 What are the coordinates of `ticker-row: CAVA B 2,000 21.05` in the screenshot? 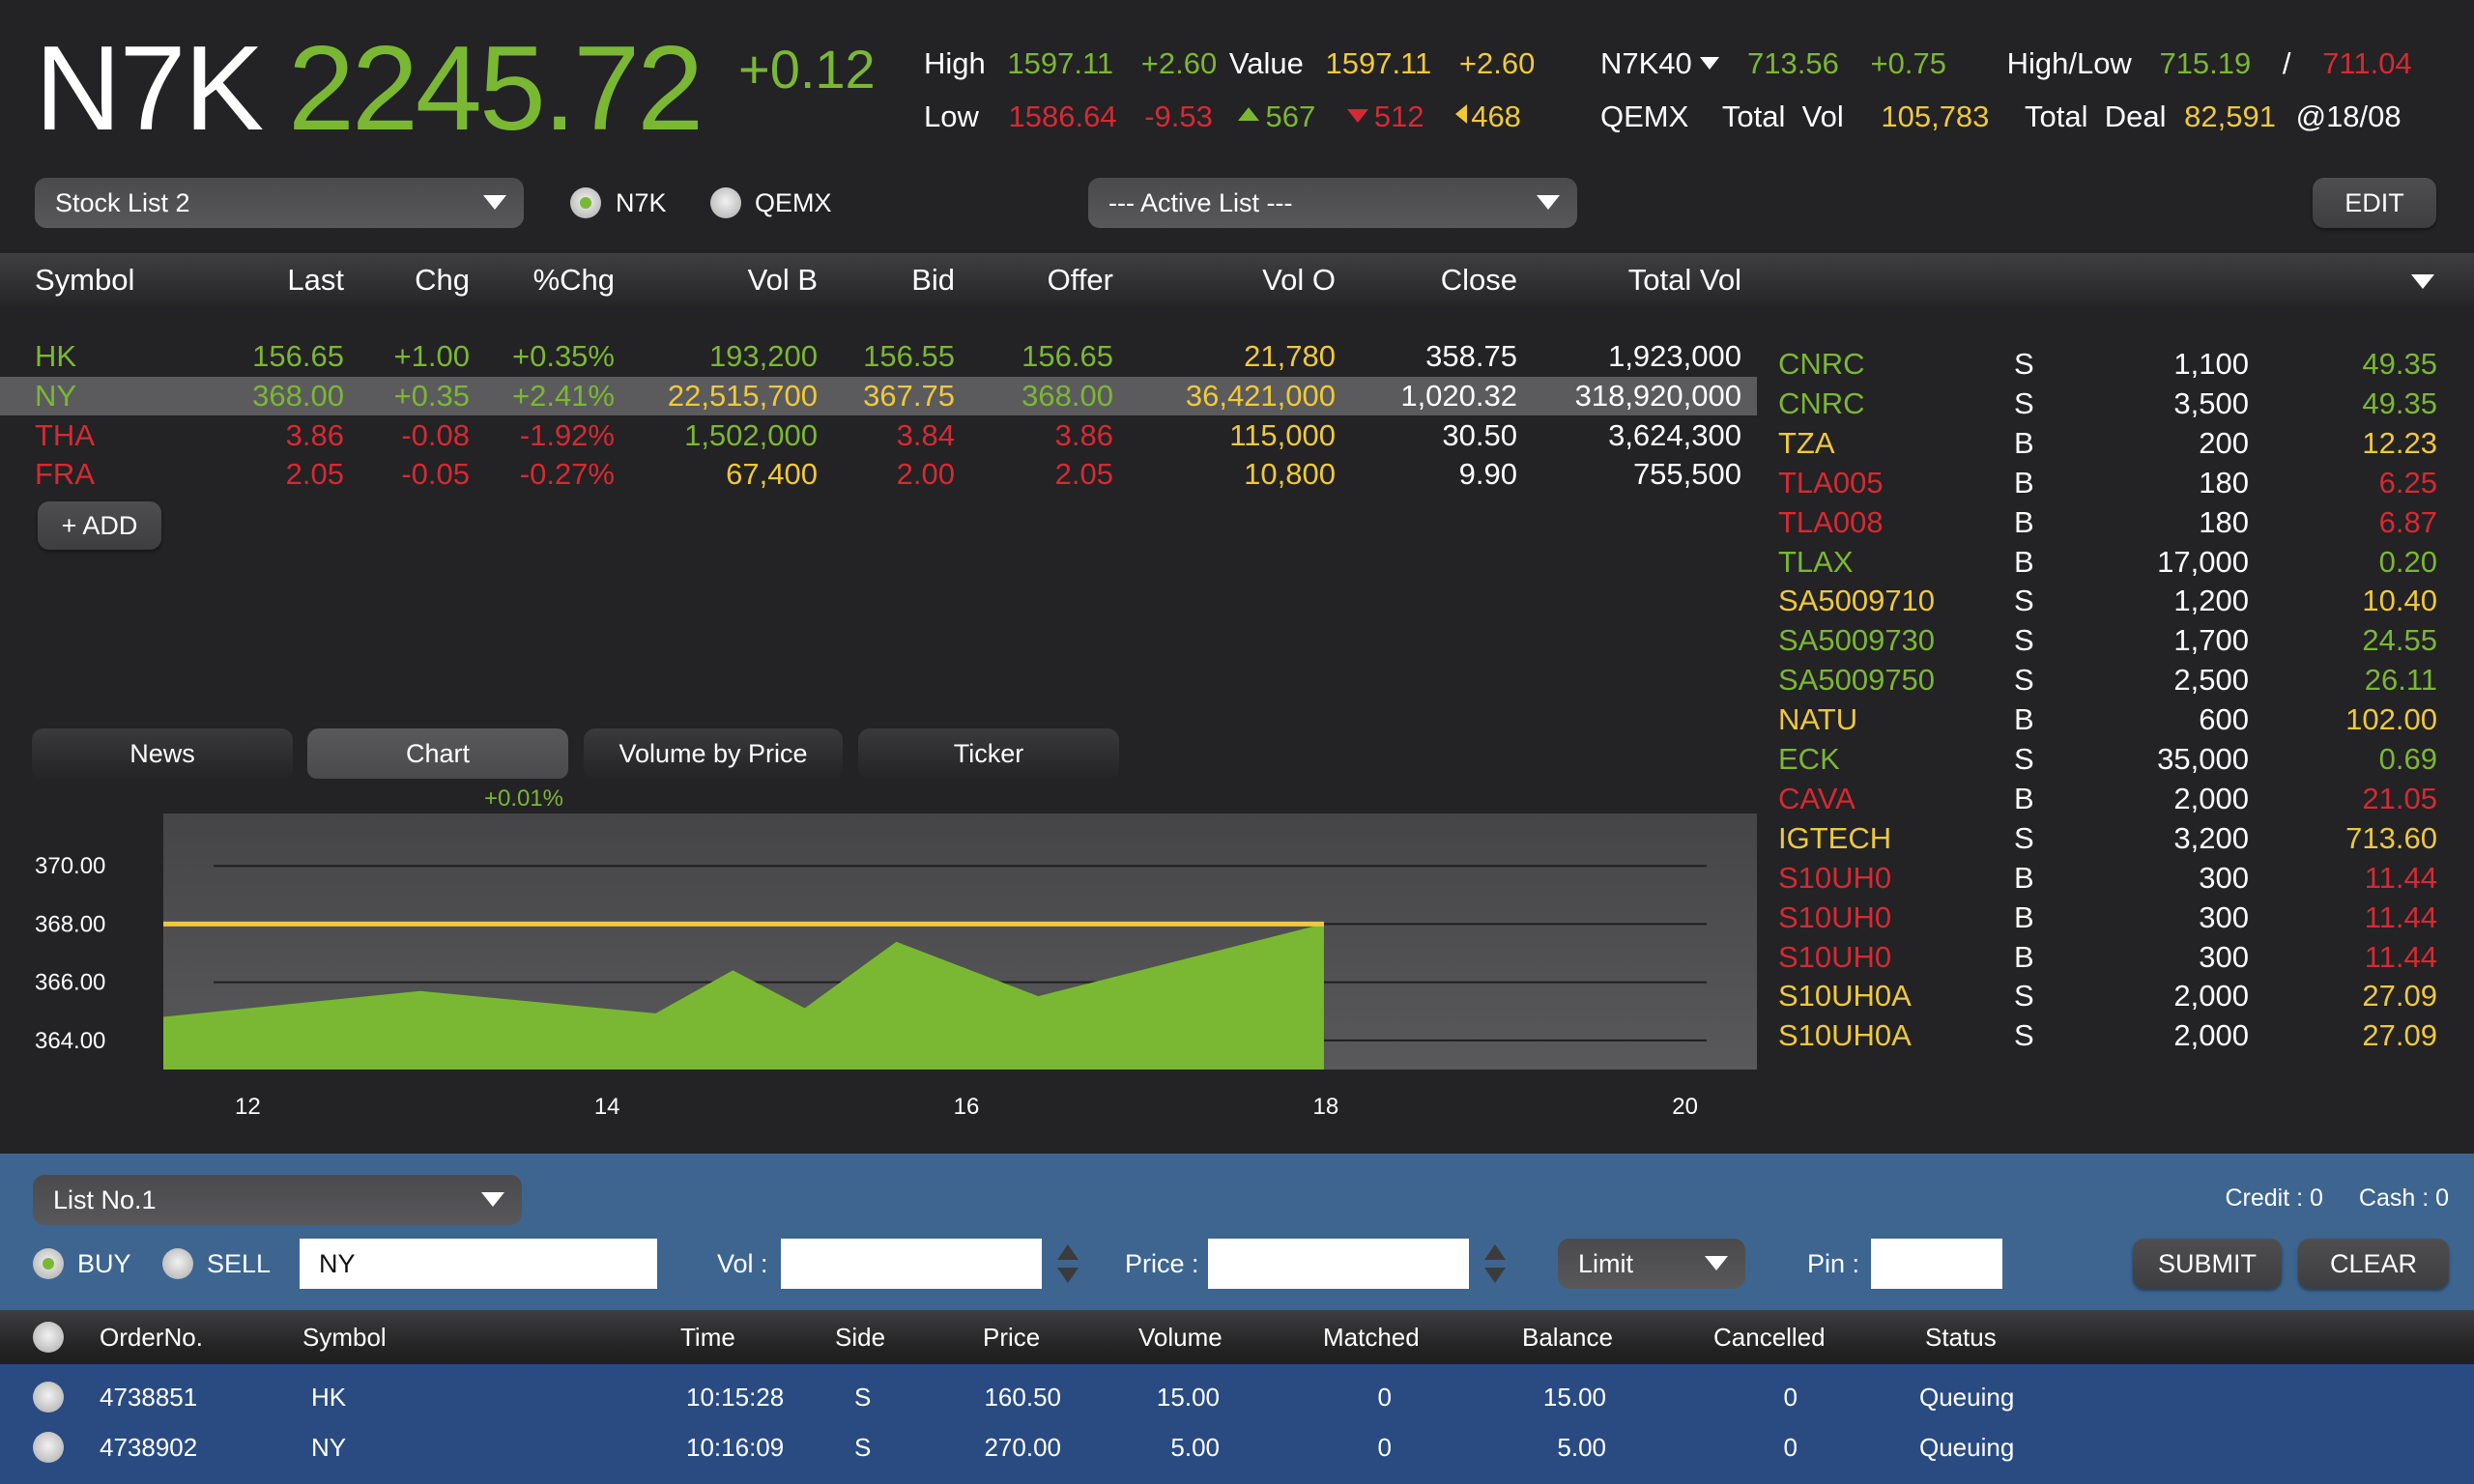 It's located at (2117, 799).